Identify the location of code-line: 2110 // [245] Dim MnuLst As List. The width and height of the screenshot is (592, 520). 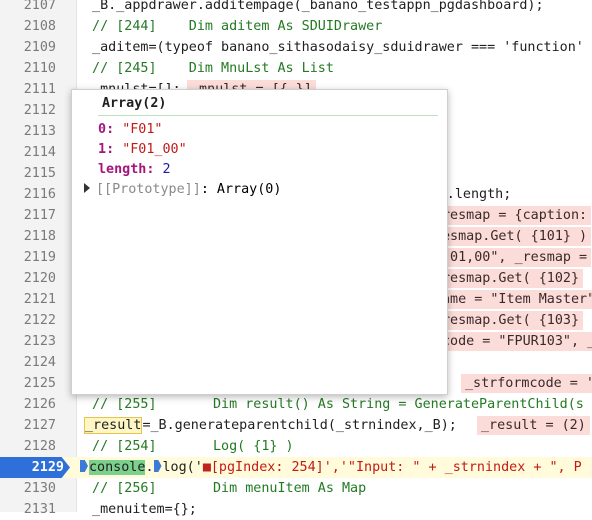
(296, 68).